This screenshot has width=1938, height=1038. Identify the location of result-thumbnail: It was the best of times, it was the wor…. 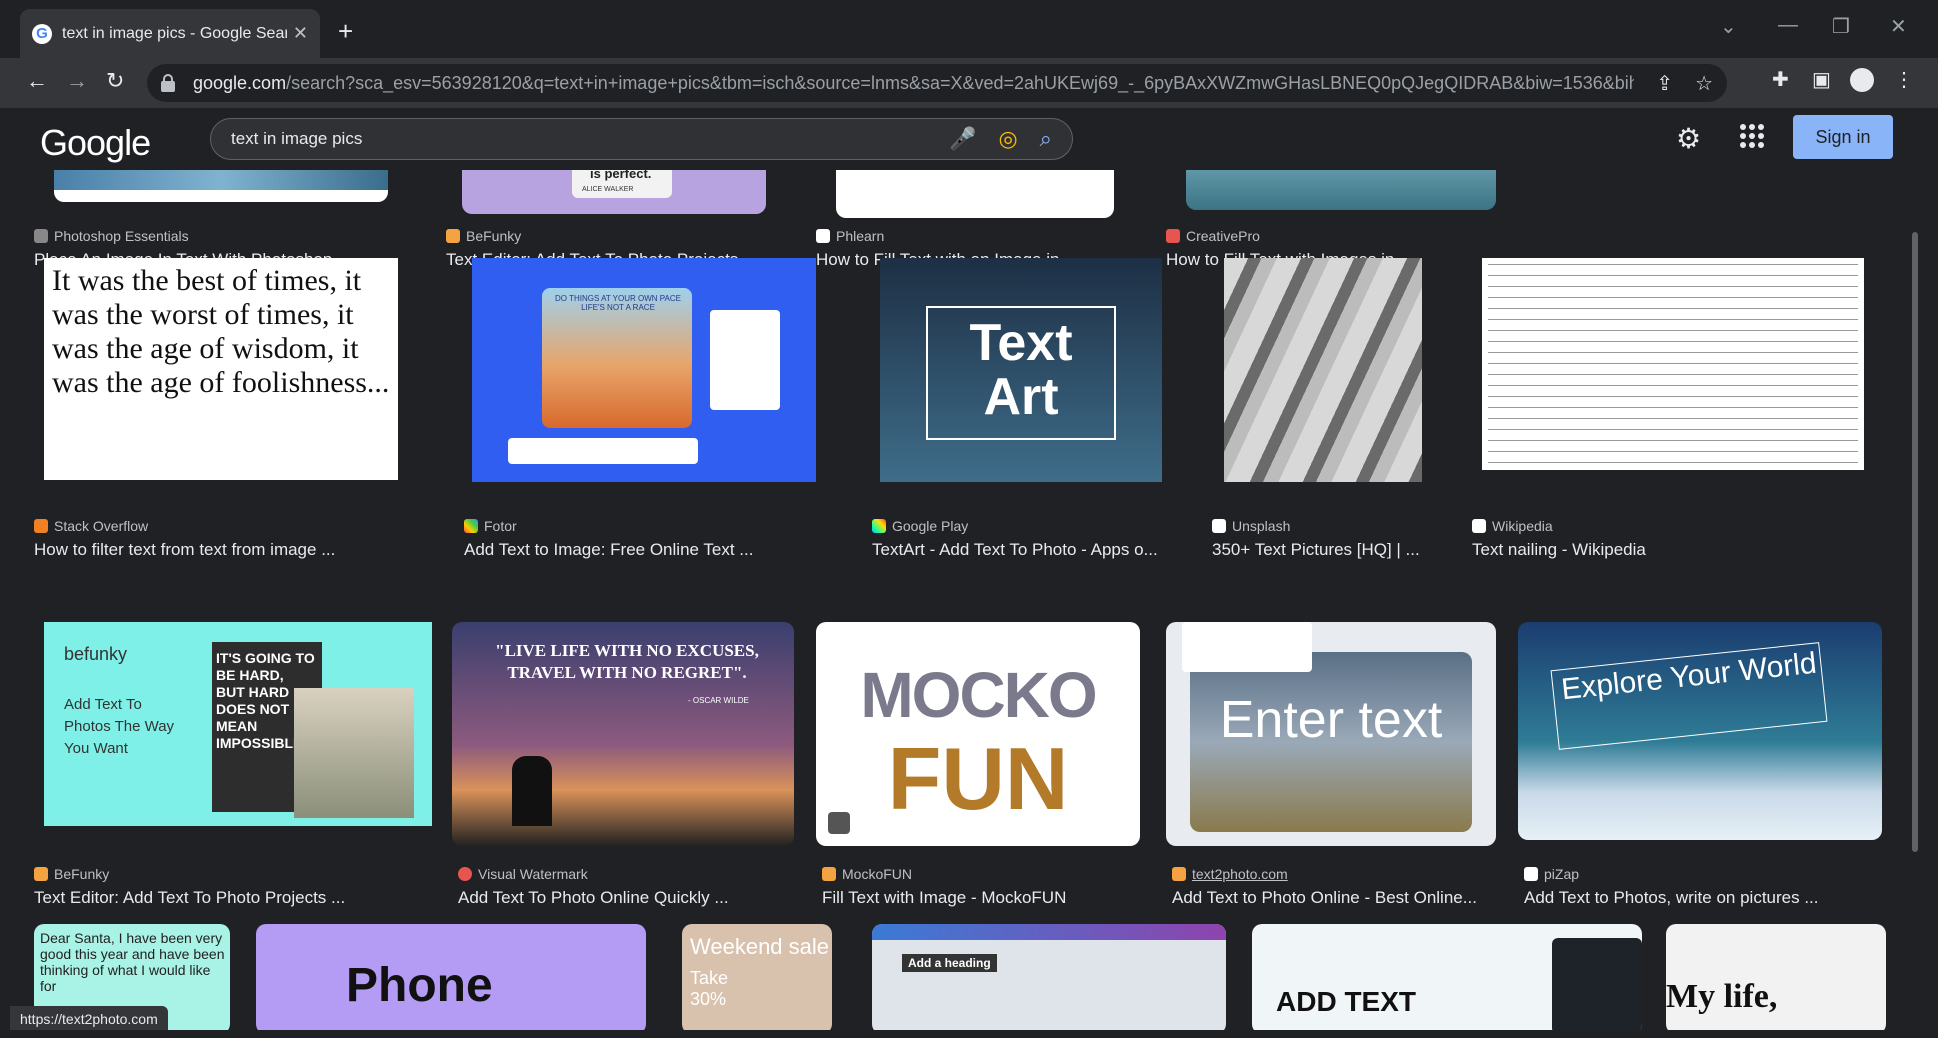
(221, 369).